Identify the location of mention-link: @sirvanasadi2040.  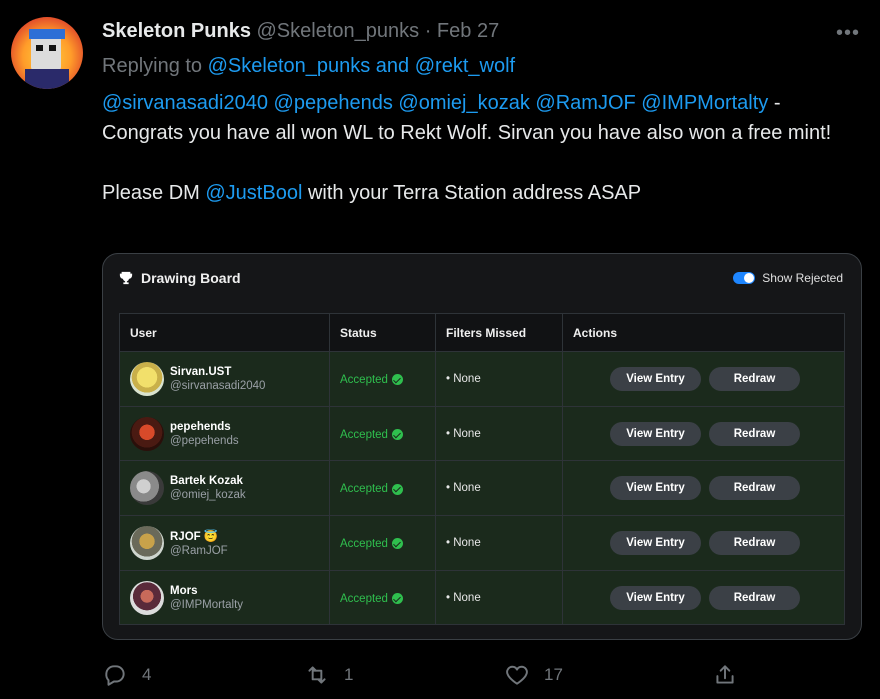
(185, 103).